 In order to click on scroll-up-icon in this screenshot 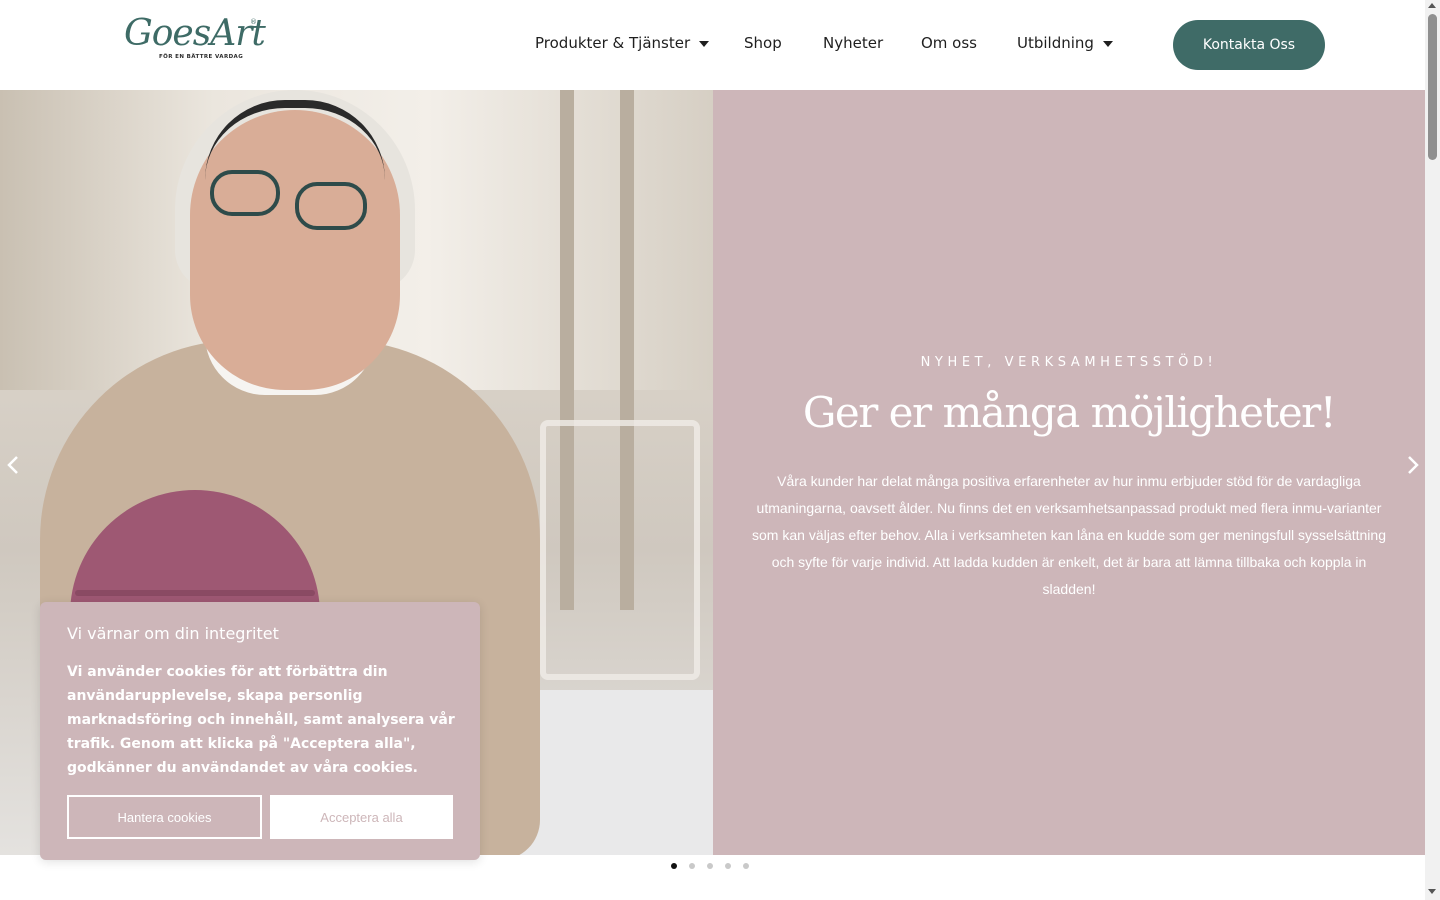, I will do `click(1432, 5)`.